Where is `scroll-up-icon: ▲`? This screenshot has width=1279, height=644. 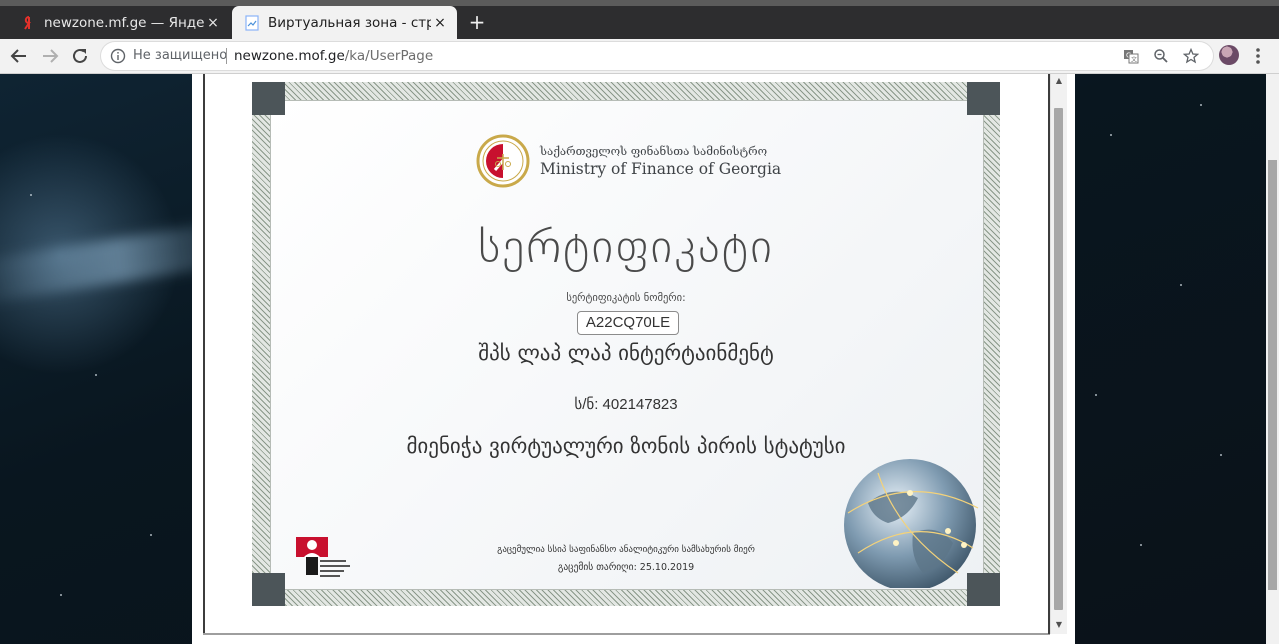 scroll-up-icon: ▲ is located at coordinates (1059, 81).